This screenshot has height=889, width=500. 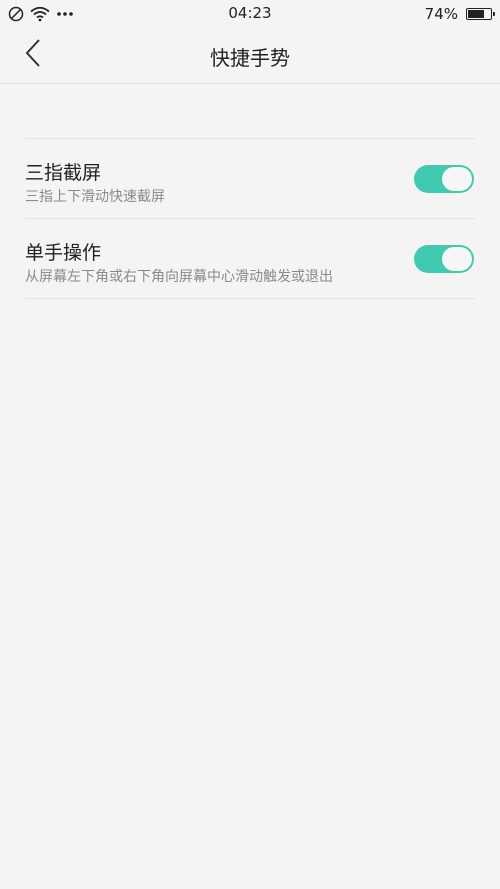 What do you see at coordinates (179, 277) in the screenshot?
I see `setting-description: 从屏幕左下角或右下角向屏幕中心滑动触发或退出` at bounding box center [179, 277].